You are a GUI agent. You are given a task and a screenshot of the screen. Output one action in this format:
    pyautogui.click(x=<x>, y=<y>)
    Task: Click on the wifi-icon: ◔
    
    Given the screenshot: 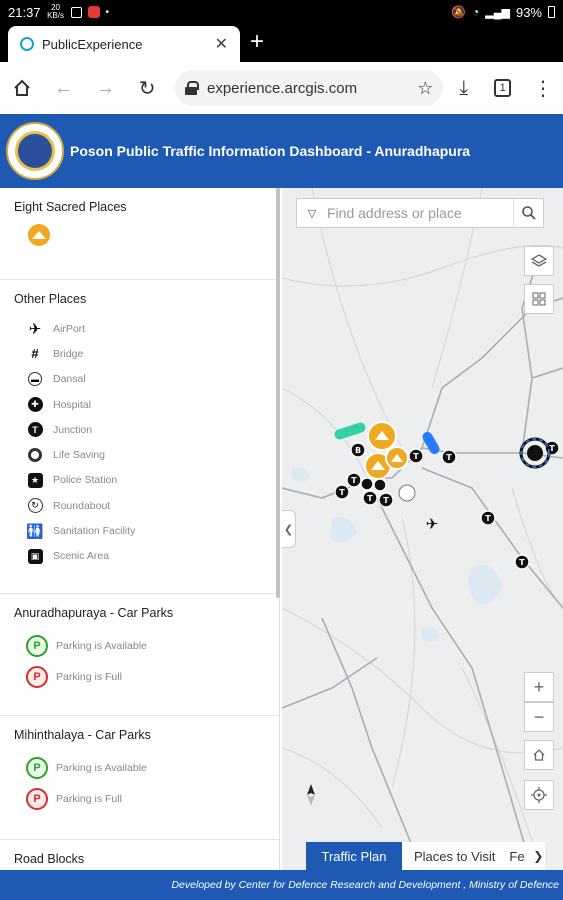 What is the action you would take?
    pyautogui.click(x=476, y=12)
    